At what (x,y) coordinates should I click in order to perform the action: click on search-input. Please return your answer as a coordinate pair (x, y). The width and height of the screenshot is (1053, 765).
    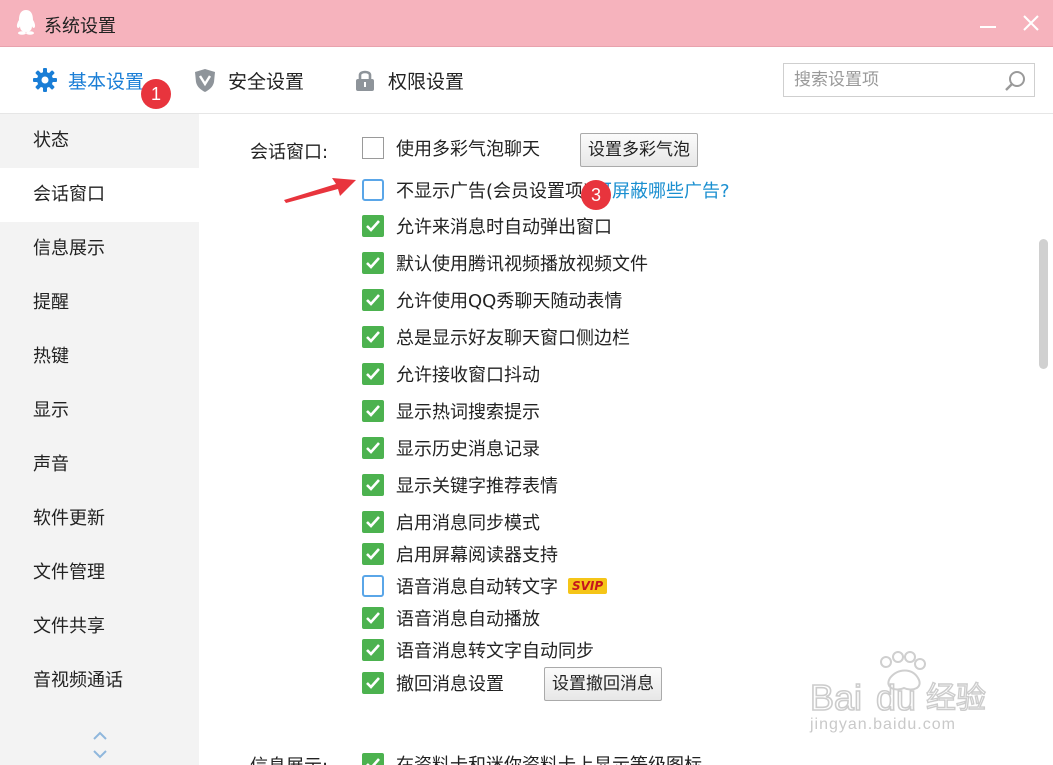
    Looking at the image, I should click on (900, 80).